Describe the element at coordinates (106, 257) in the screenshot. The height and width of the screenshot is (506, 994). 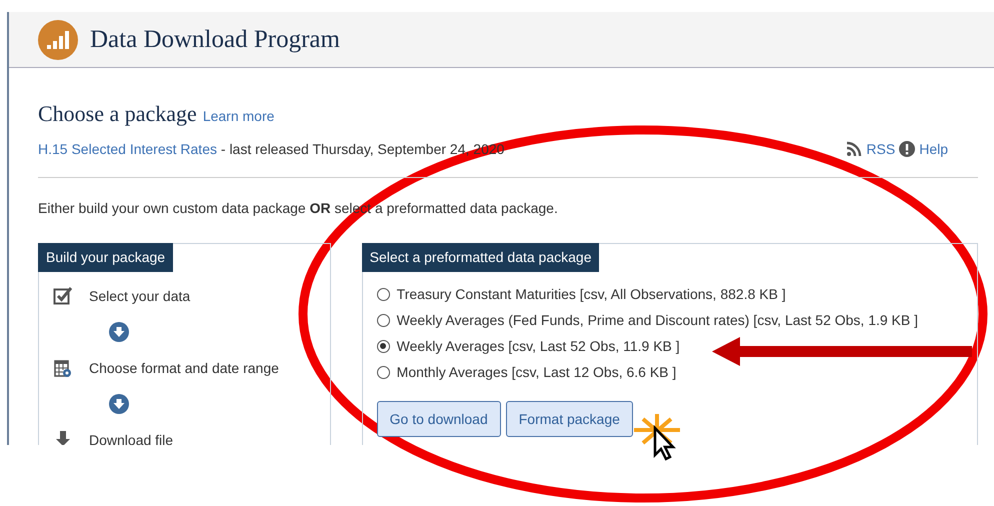
I see `panel-title: Build your package` at that location.